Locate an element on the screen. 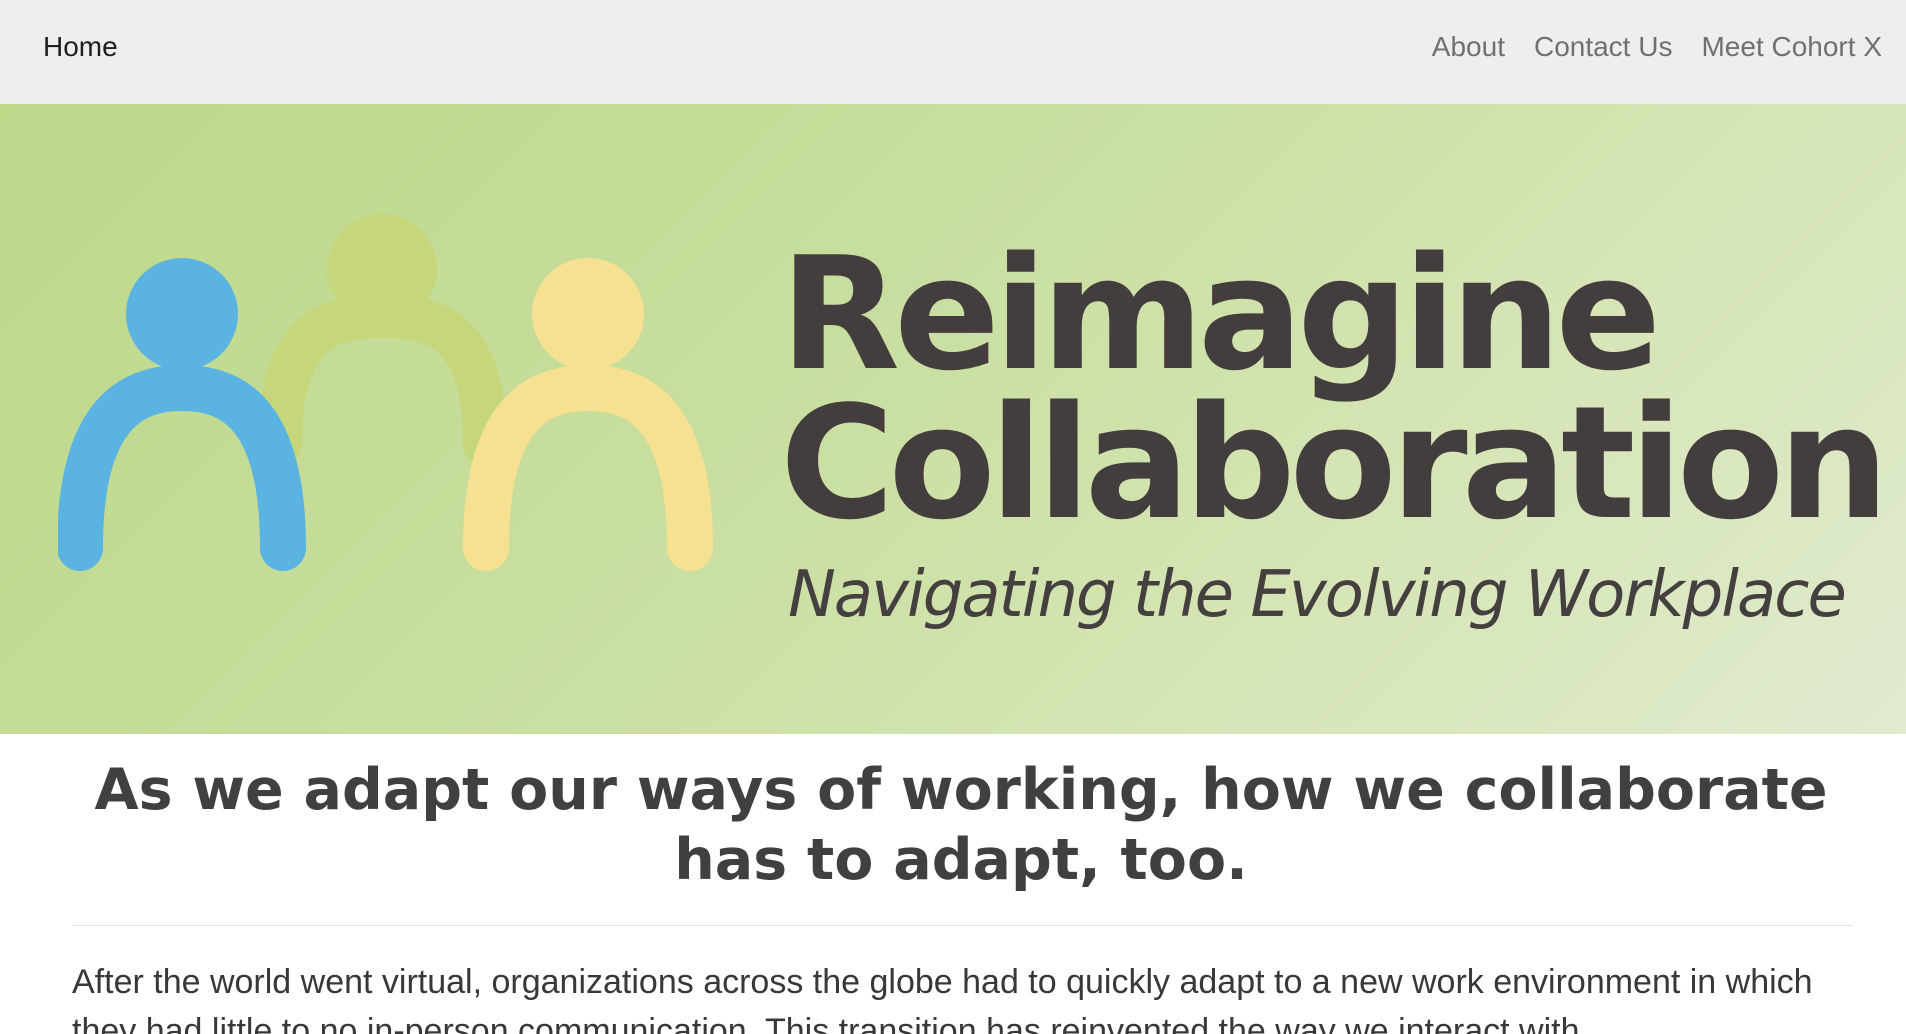 Image resolution: width=1906 pixels, height=1034 pixels. meet-cohort-x-link: Meet Cohort X is located at coordinates (1791, 47).